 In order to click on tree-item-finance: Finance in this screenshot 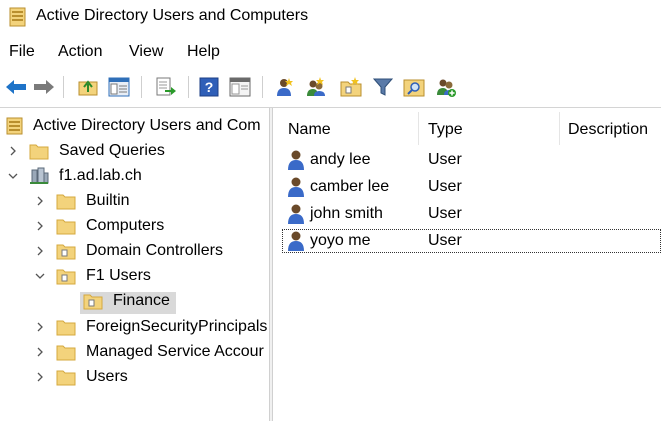, I will do `click(134, 301)`.